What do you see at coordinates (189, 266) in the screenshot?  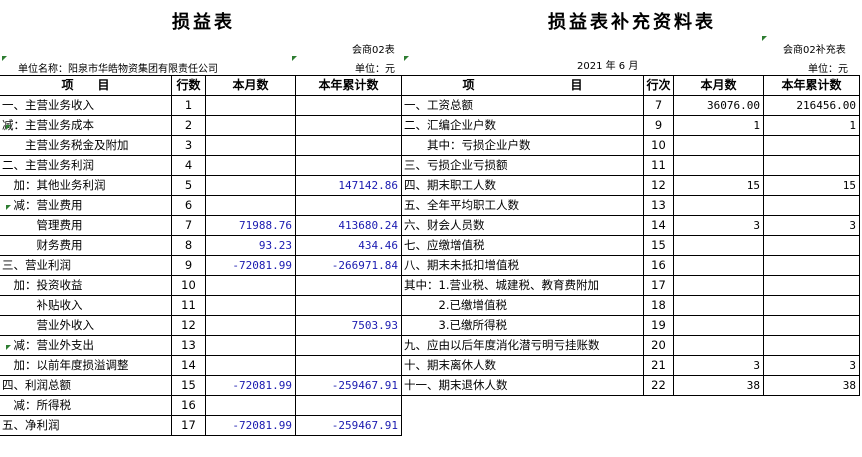 I see `row-number: 9` at bounding box center [189, 266].